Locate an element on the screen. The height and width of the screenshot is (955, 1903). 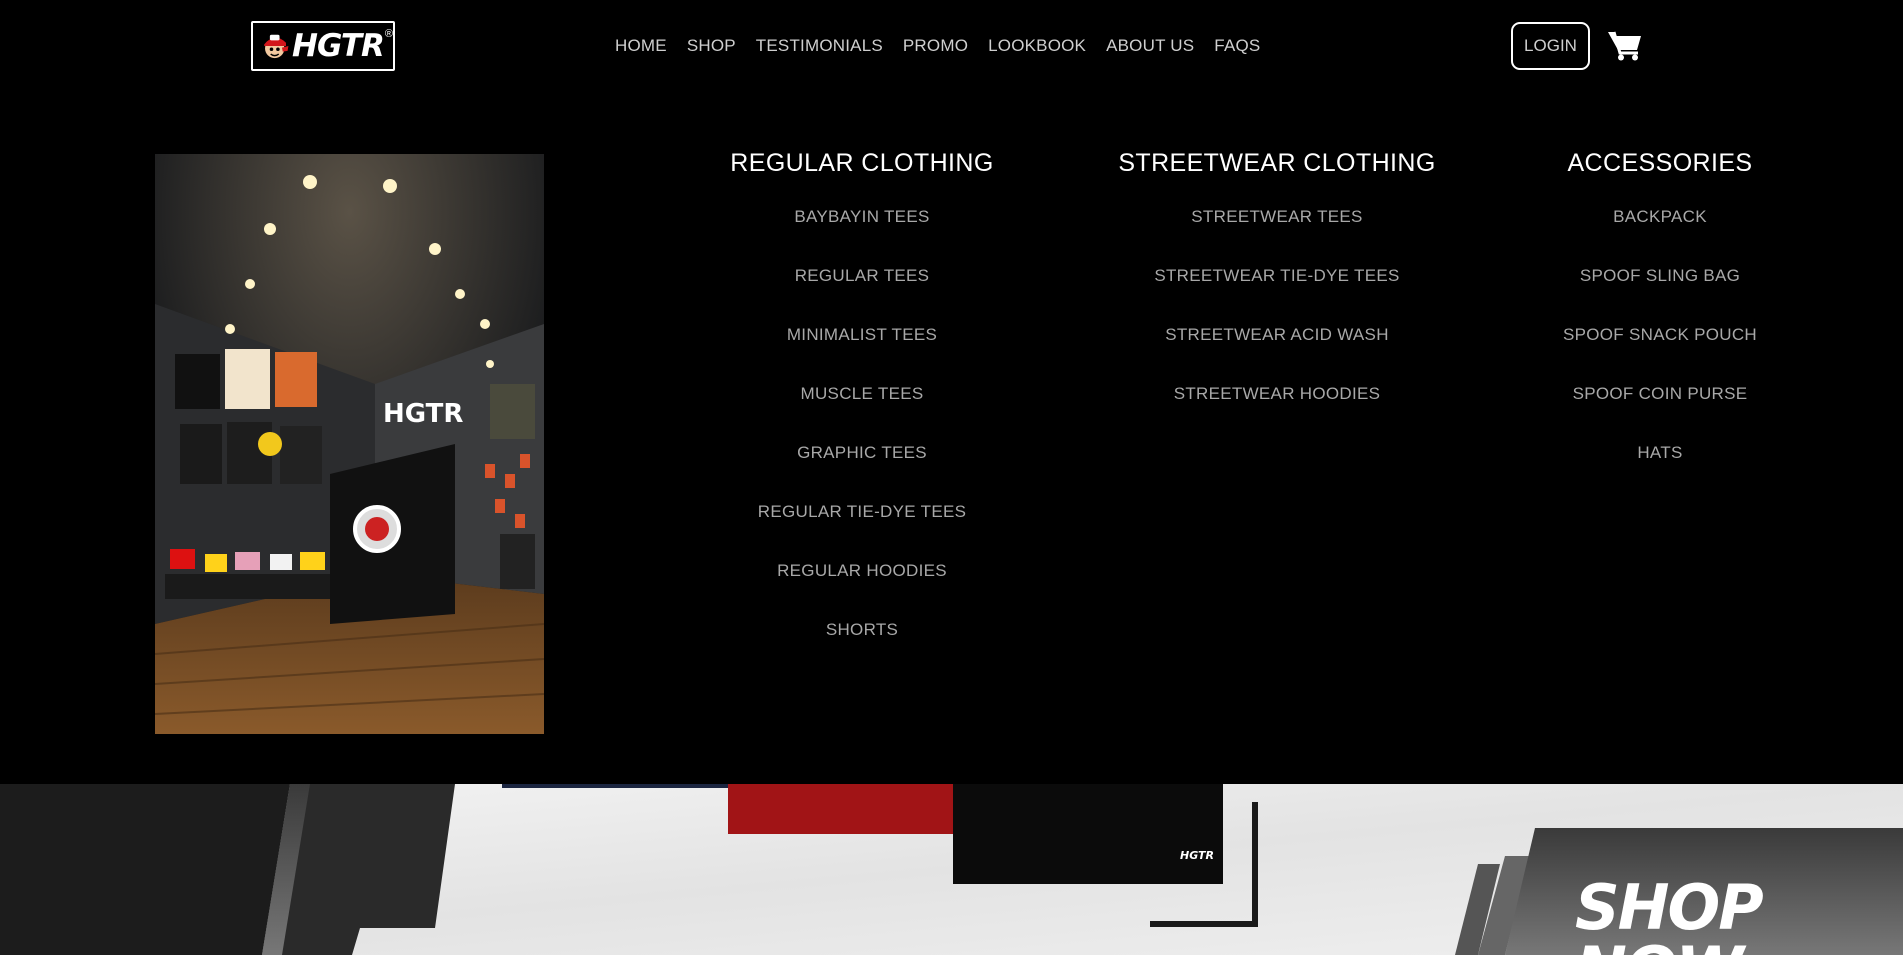
menu-heading-regular-clothing: REGULAR CLOTHING is located at coordinates (862, 163).